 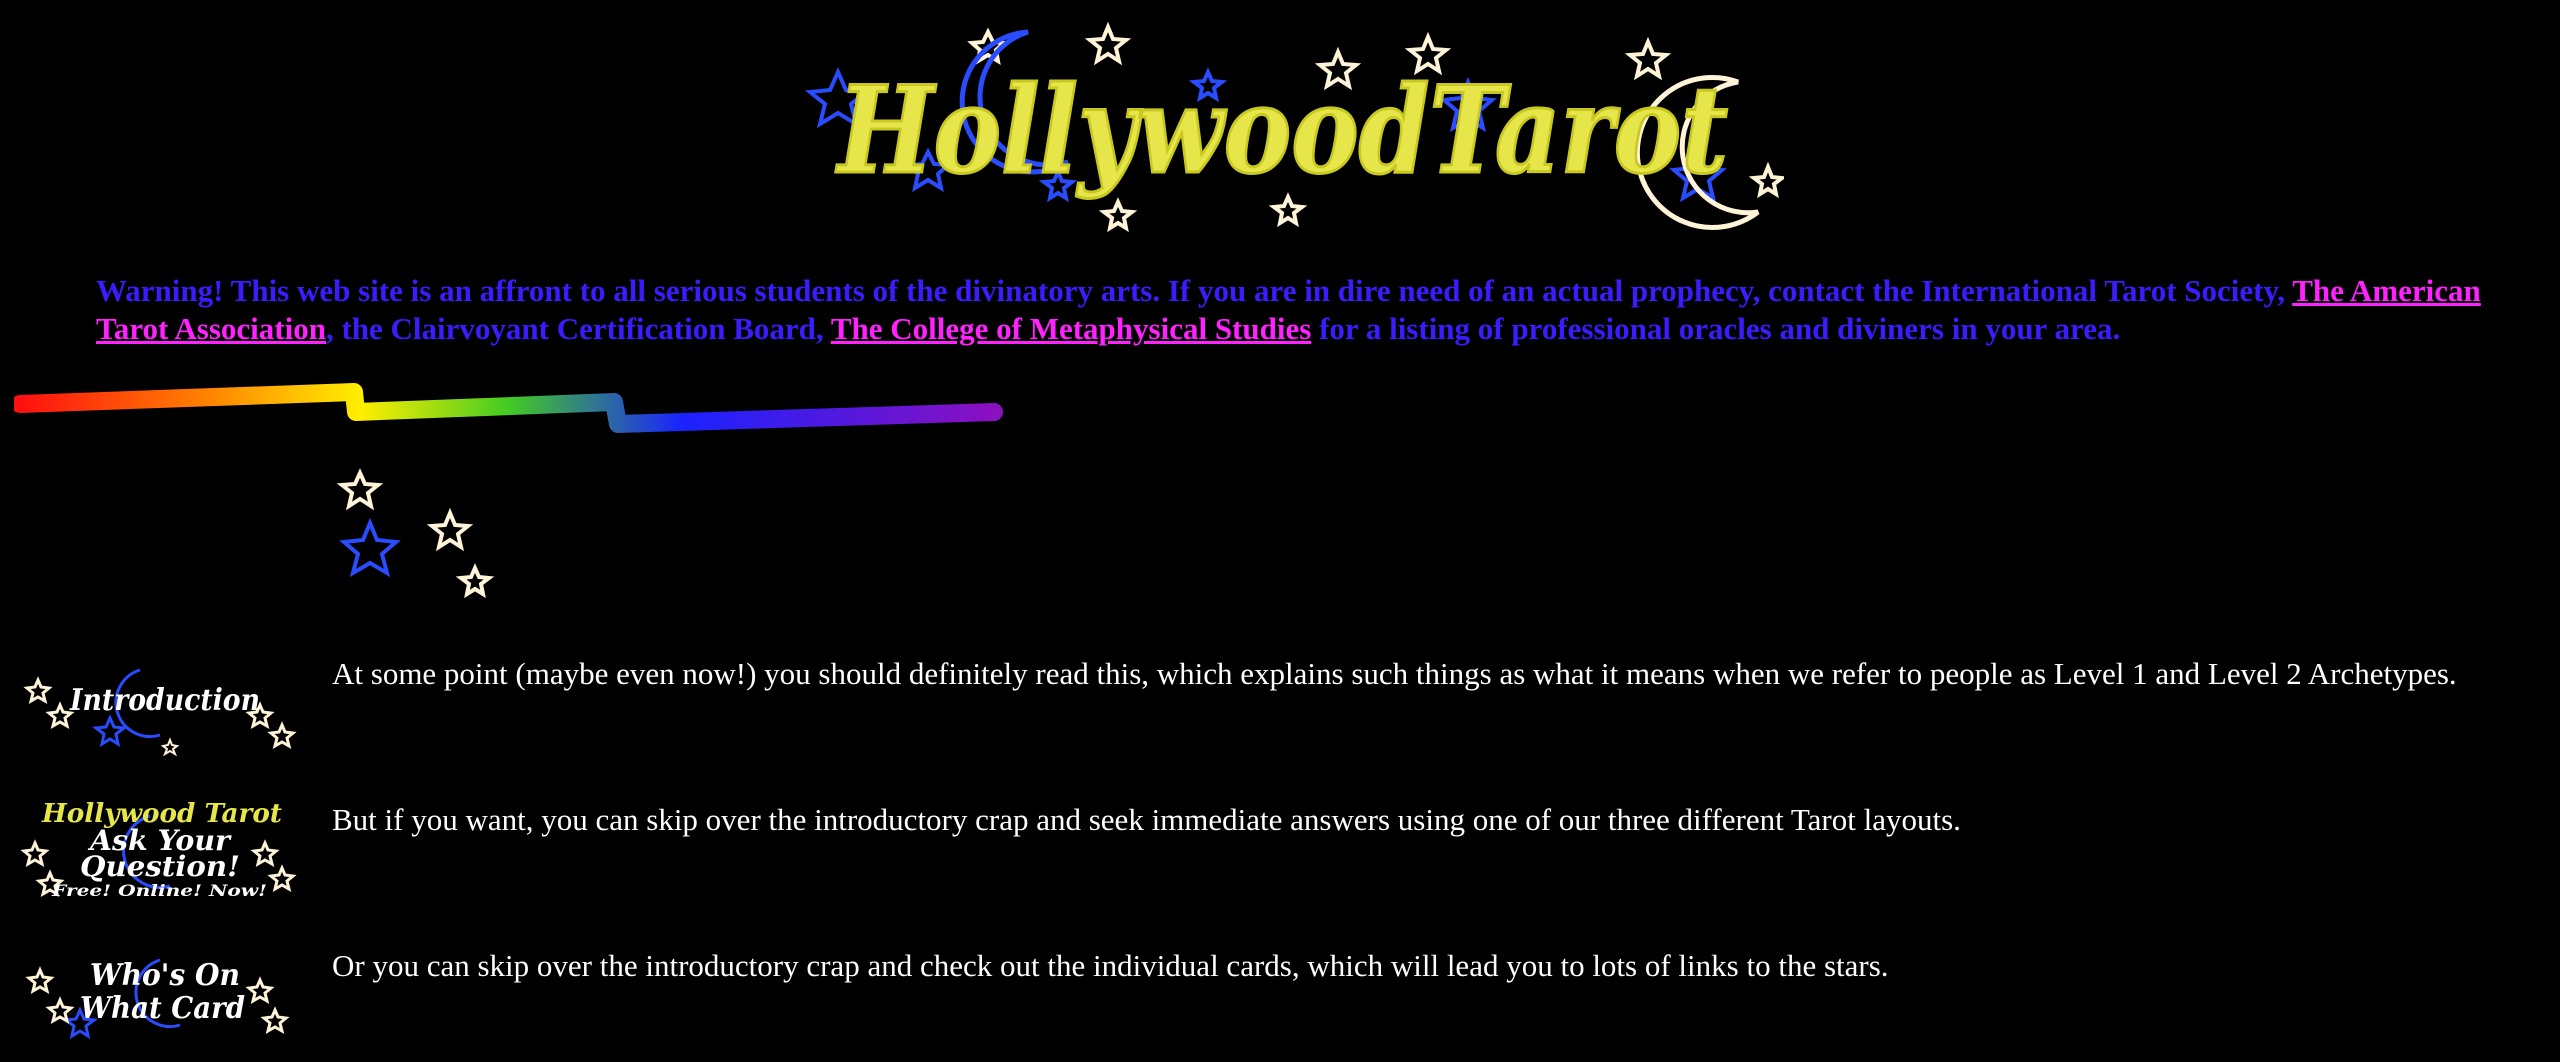 I want to click on star-cluster-icon, so click(x=415, y=535).